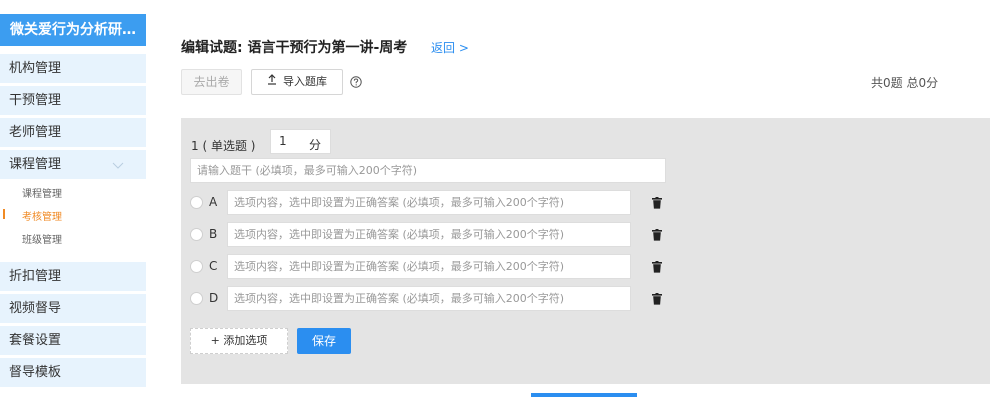 Image resolution: width=1000 pixels, height=397 pixels. I want to click on option-d-input: 选项内容，选中即设置为正确答案 (必填项，最多可输入200个字符), so click(429, 298).